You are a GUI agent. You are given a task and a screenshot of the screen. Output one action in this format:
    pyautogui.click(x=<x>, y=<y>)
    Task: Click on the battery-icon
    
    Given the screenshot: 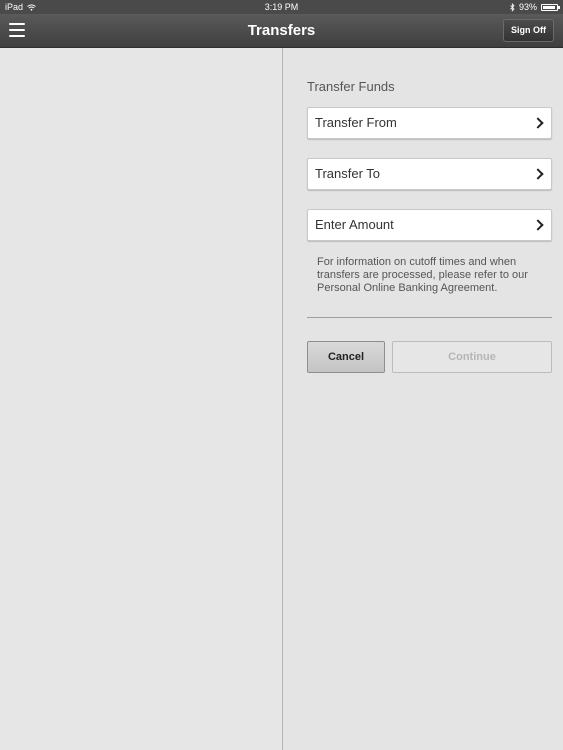 What is the action you would take?
    pyautogui.click(x=550, y=7)
    